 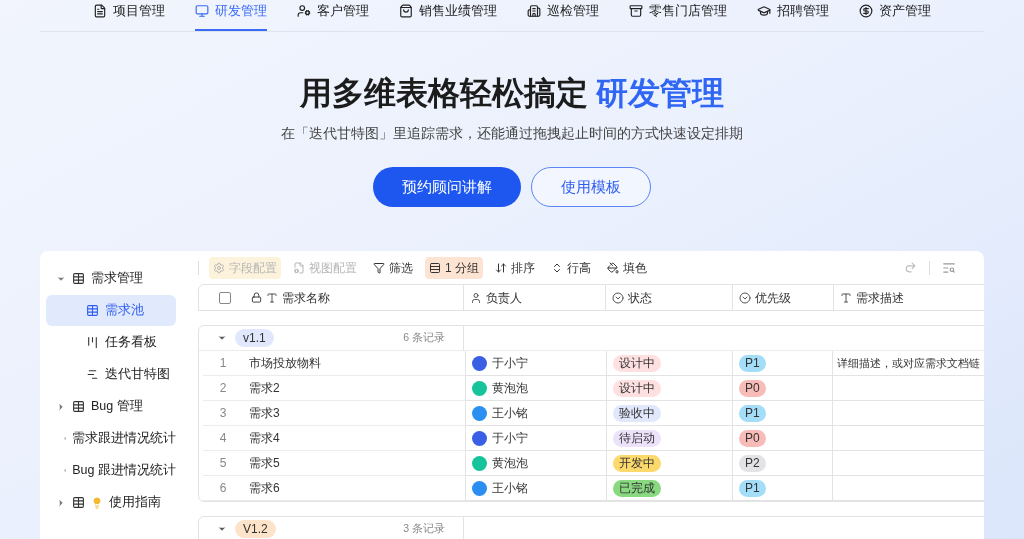 I want to click on table-cell-text: 需求5, so click(x=264, y=463).